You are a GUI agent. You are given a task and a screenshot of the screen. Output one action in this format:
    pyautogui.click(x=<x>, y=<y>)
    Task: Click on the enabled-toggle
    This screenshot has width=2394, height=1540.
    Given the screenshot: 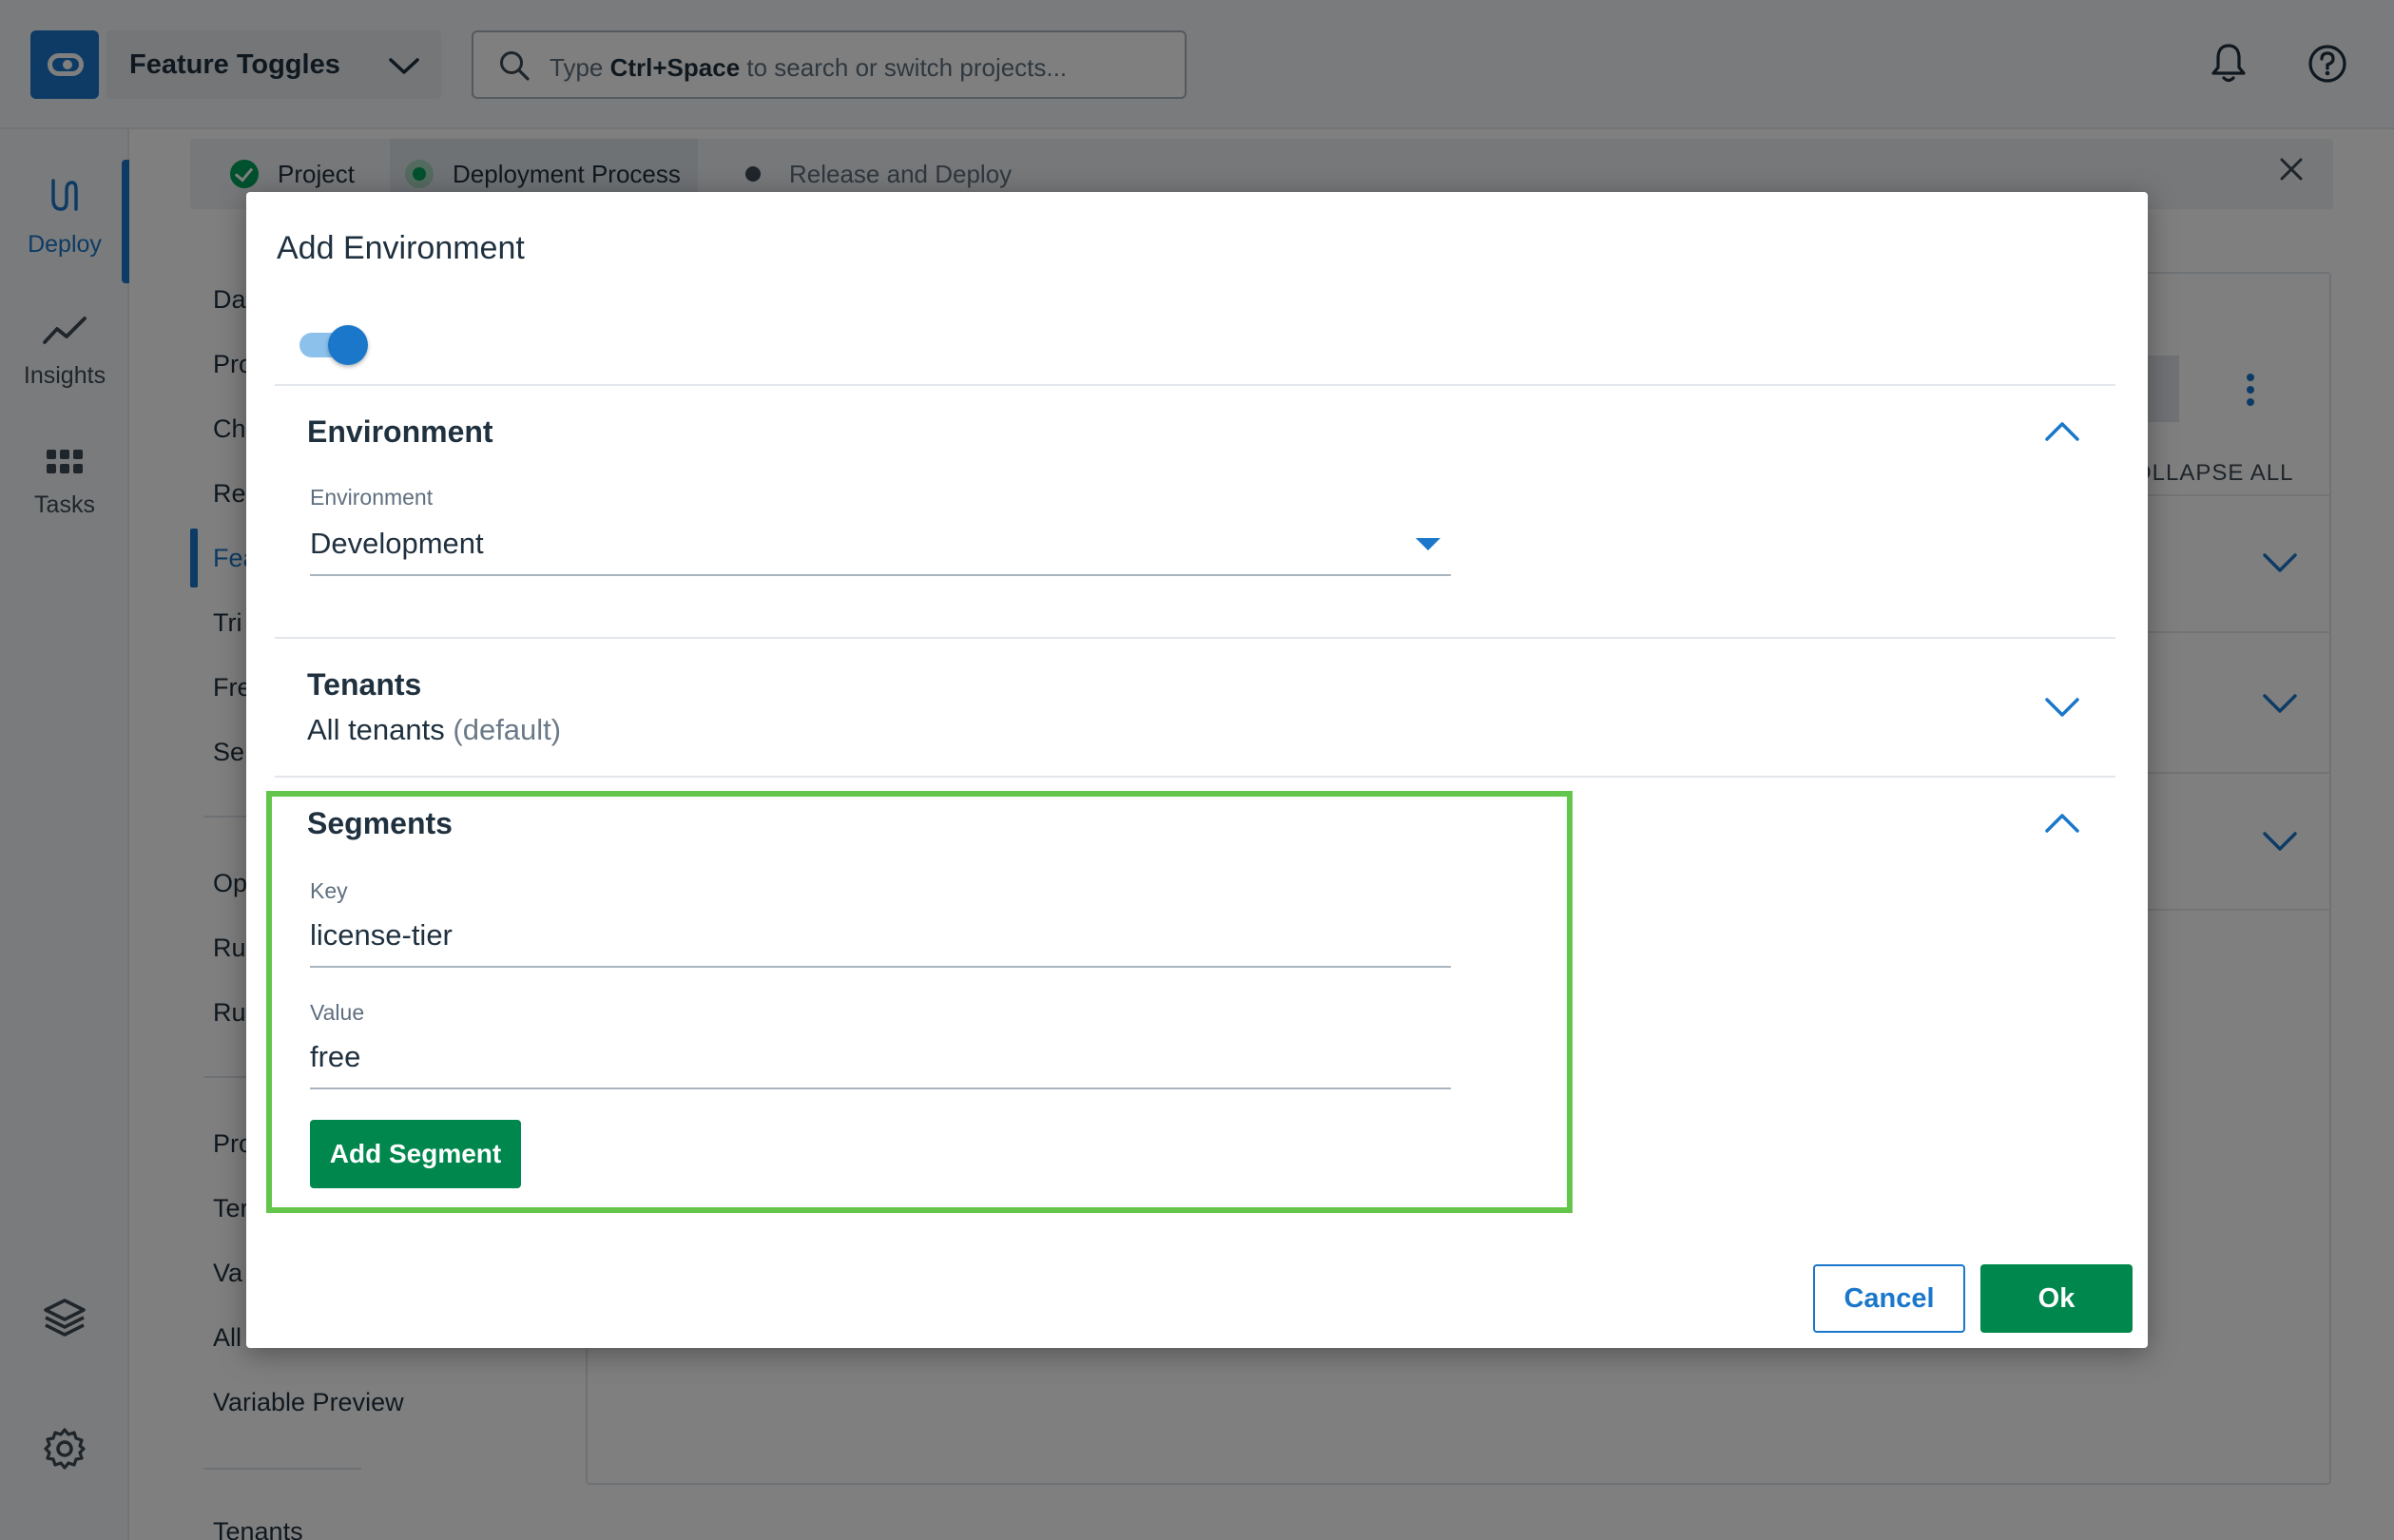 What is the action you would take?
    pyautogui.click(x=335, y=345)
    